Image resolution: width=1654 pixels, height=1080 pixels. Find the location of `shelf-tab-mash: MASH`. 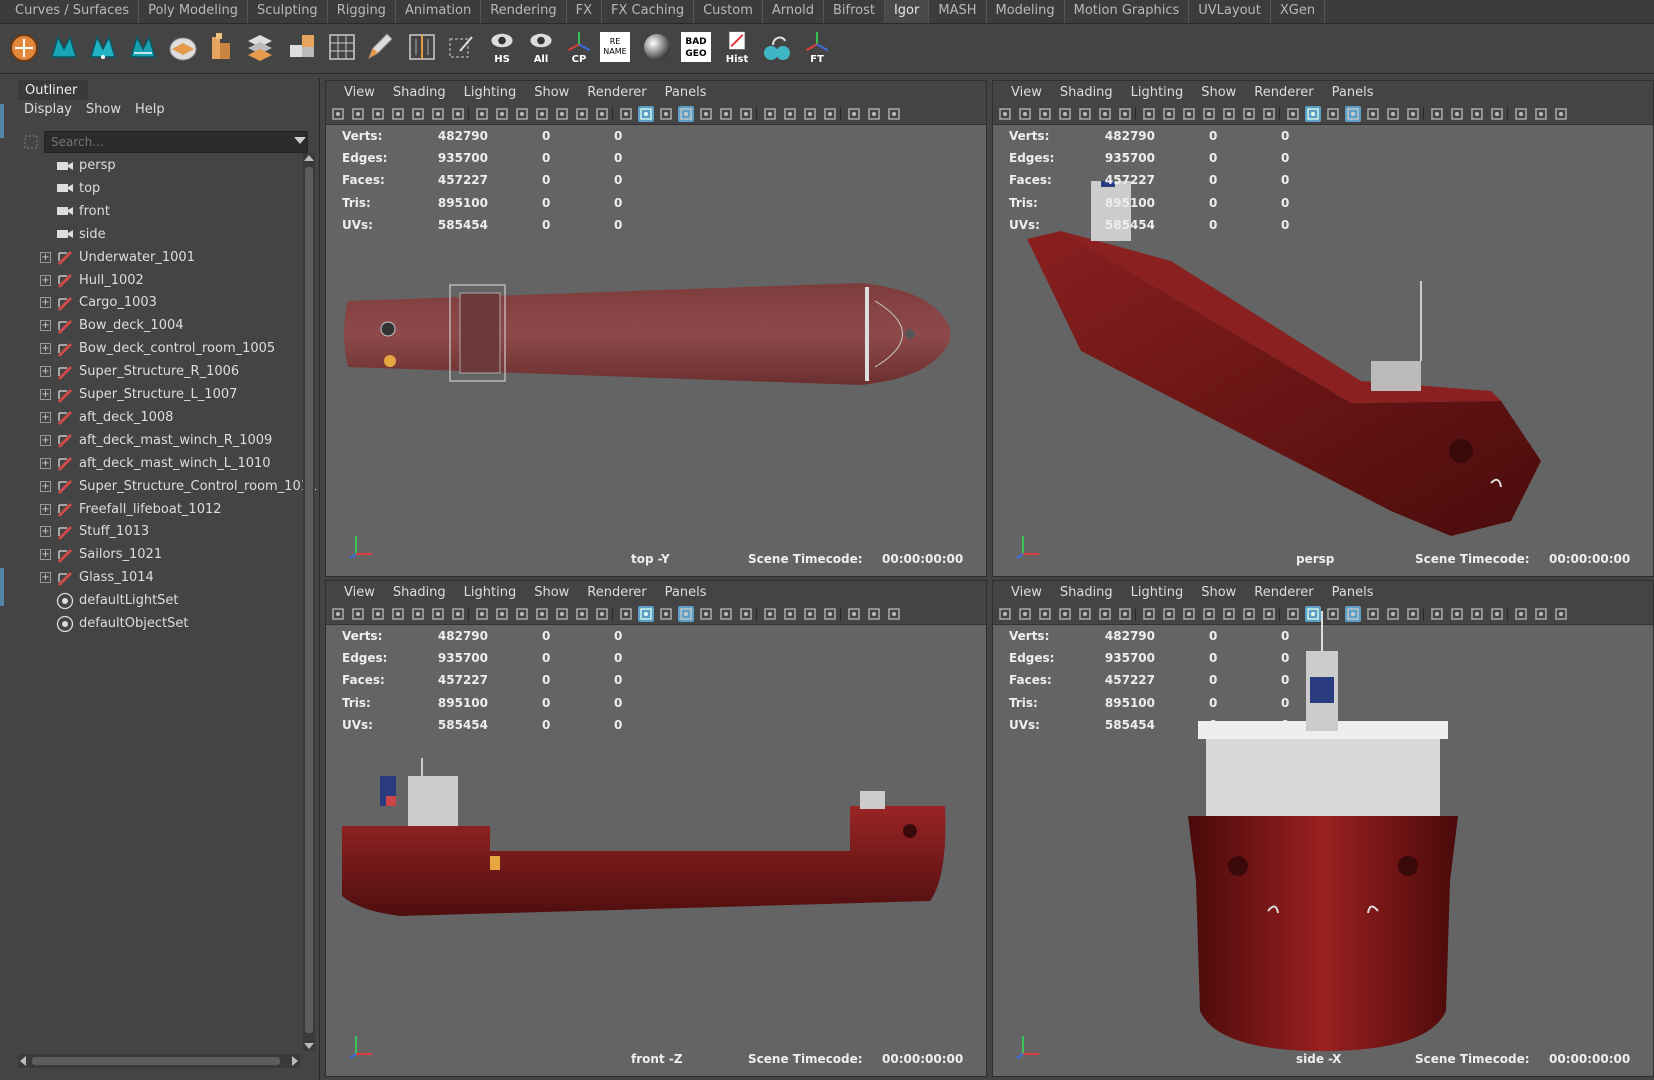

shelf-tab-mash: MASH is located at coordinates (958, 11).